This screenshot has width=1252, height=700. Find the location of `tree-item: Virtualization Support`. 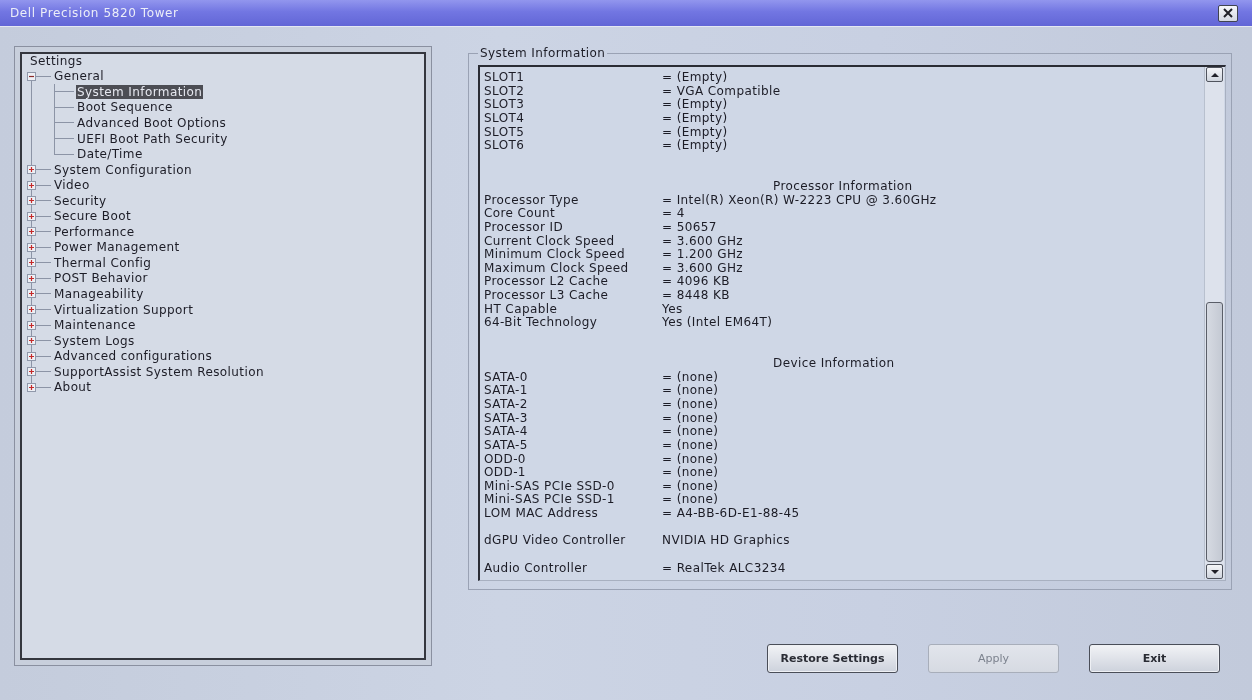

tree-item: Virtualization Support is located at coordinates (124, 309).